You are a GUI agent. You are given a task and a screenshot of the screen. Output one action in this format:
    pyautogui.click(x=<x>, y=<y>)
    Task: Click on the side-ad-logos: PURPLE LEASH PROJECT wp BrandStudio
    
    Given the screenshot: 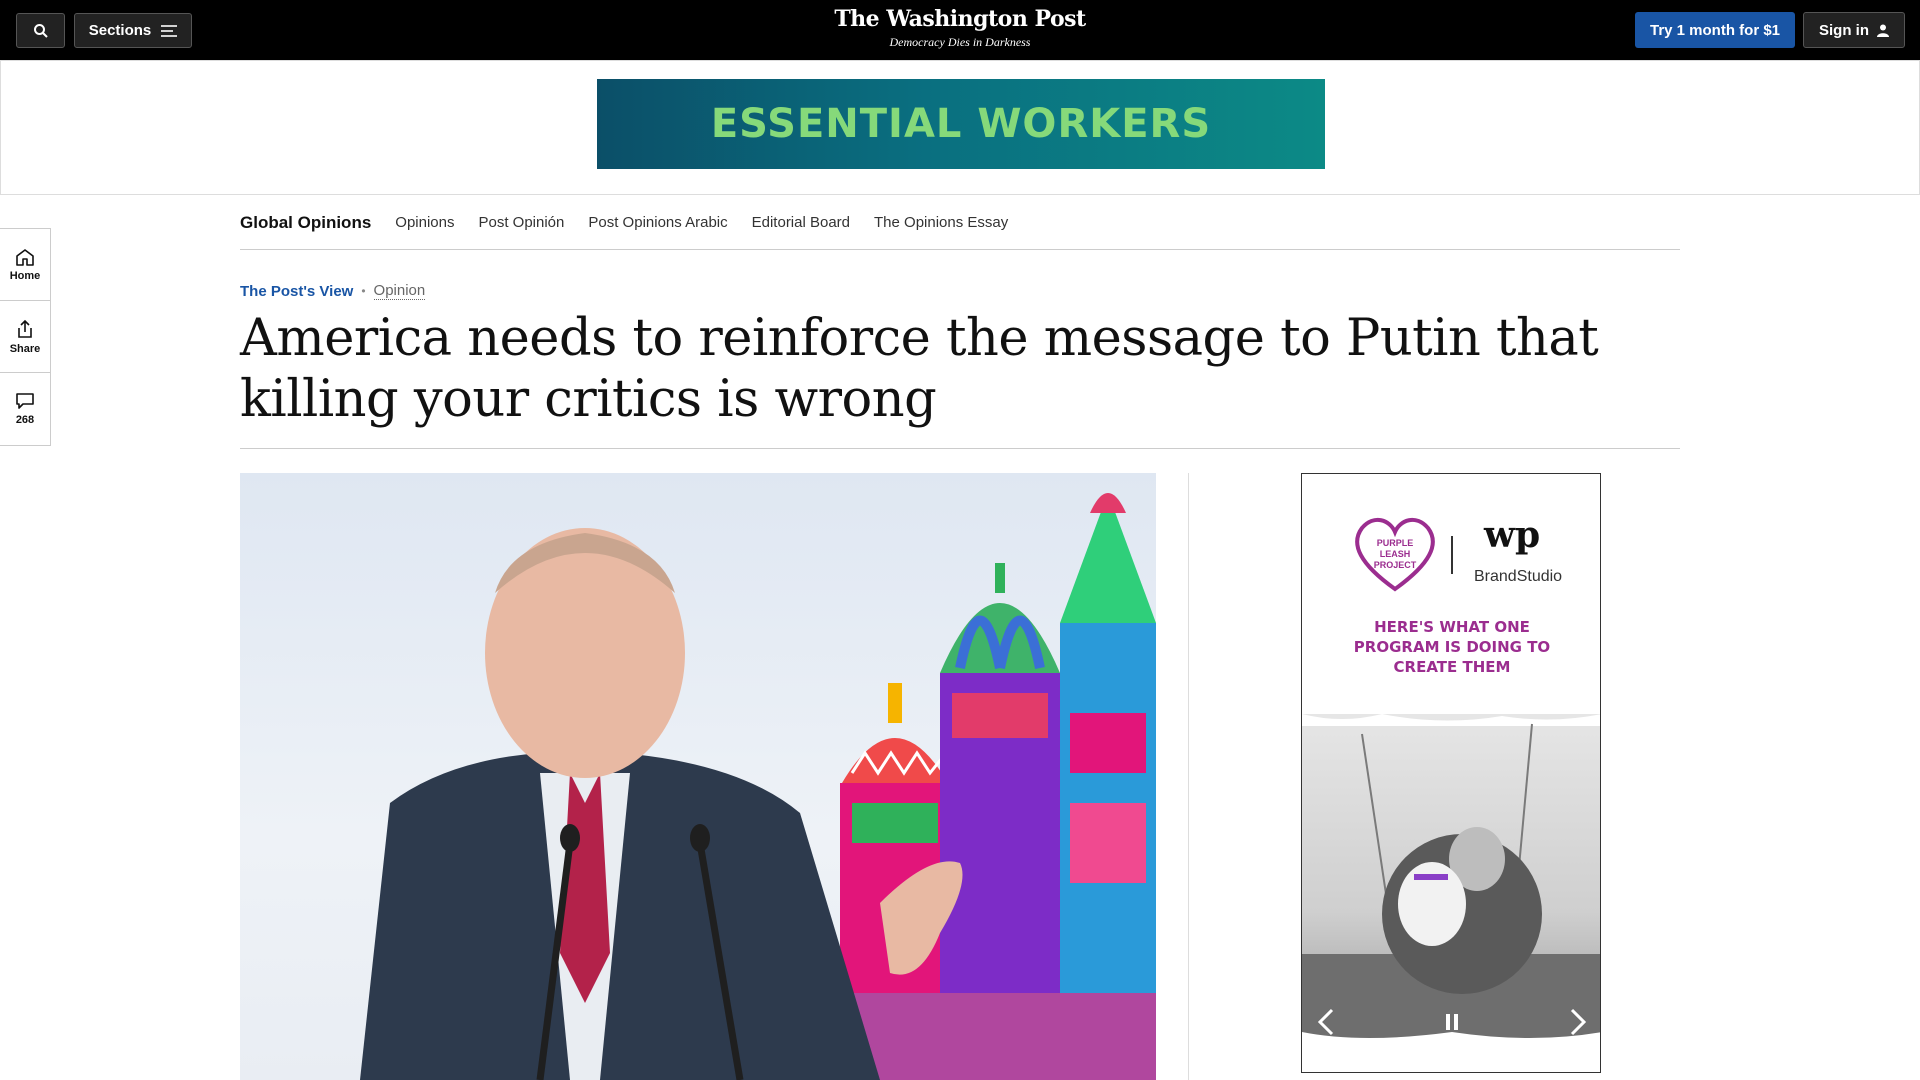 What is the action you would take?
    pyautogui.click(x=1451, y=554)
    